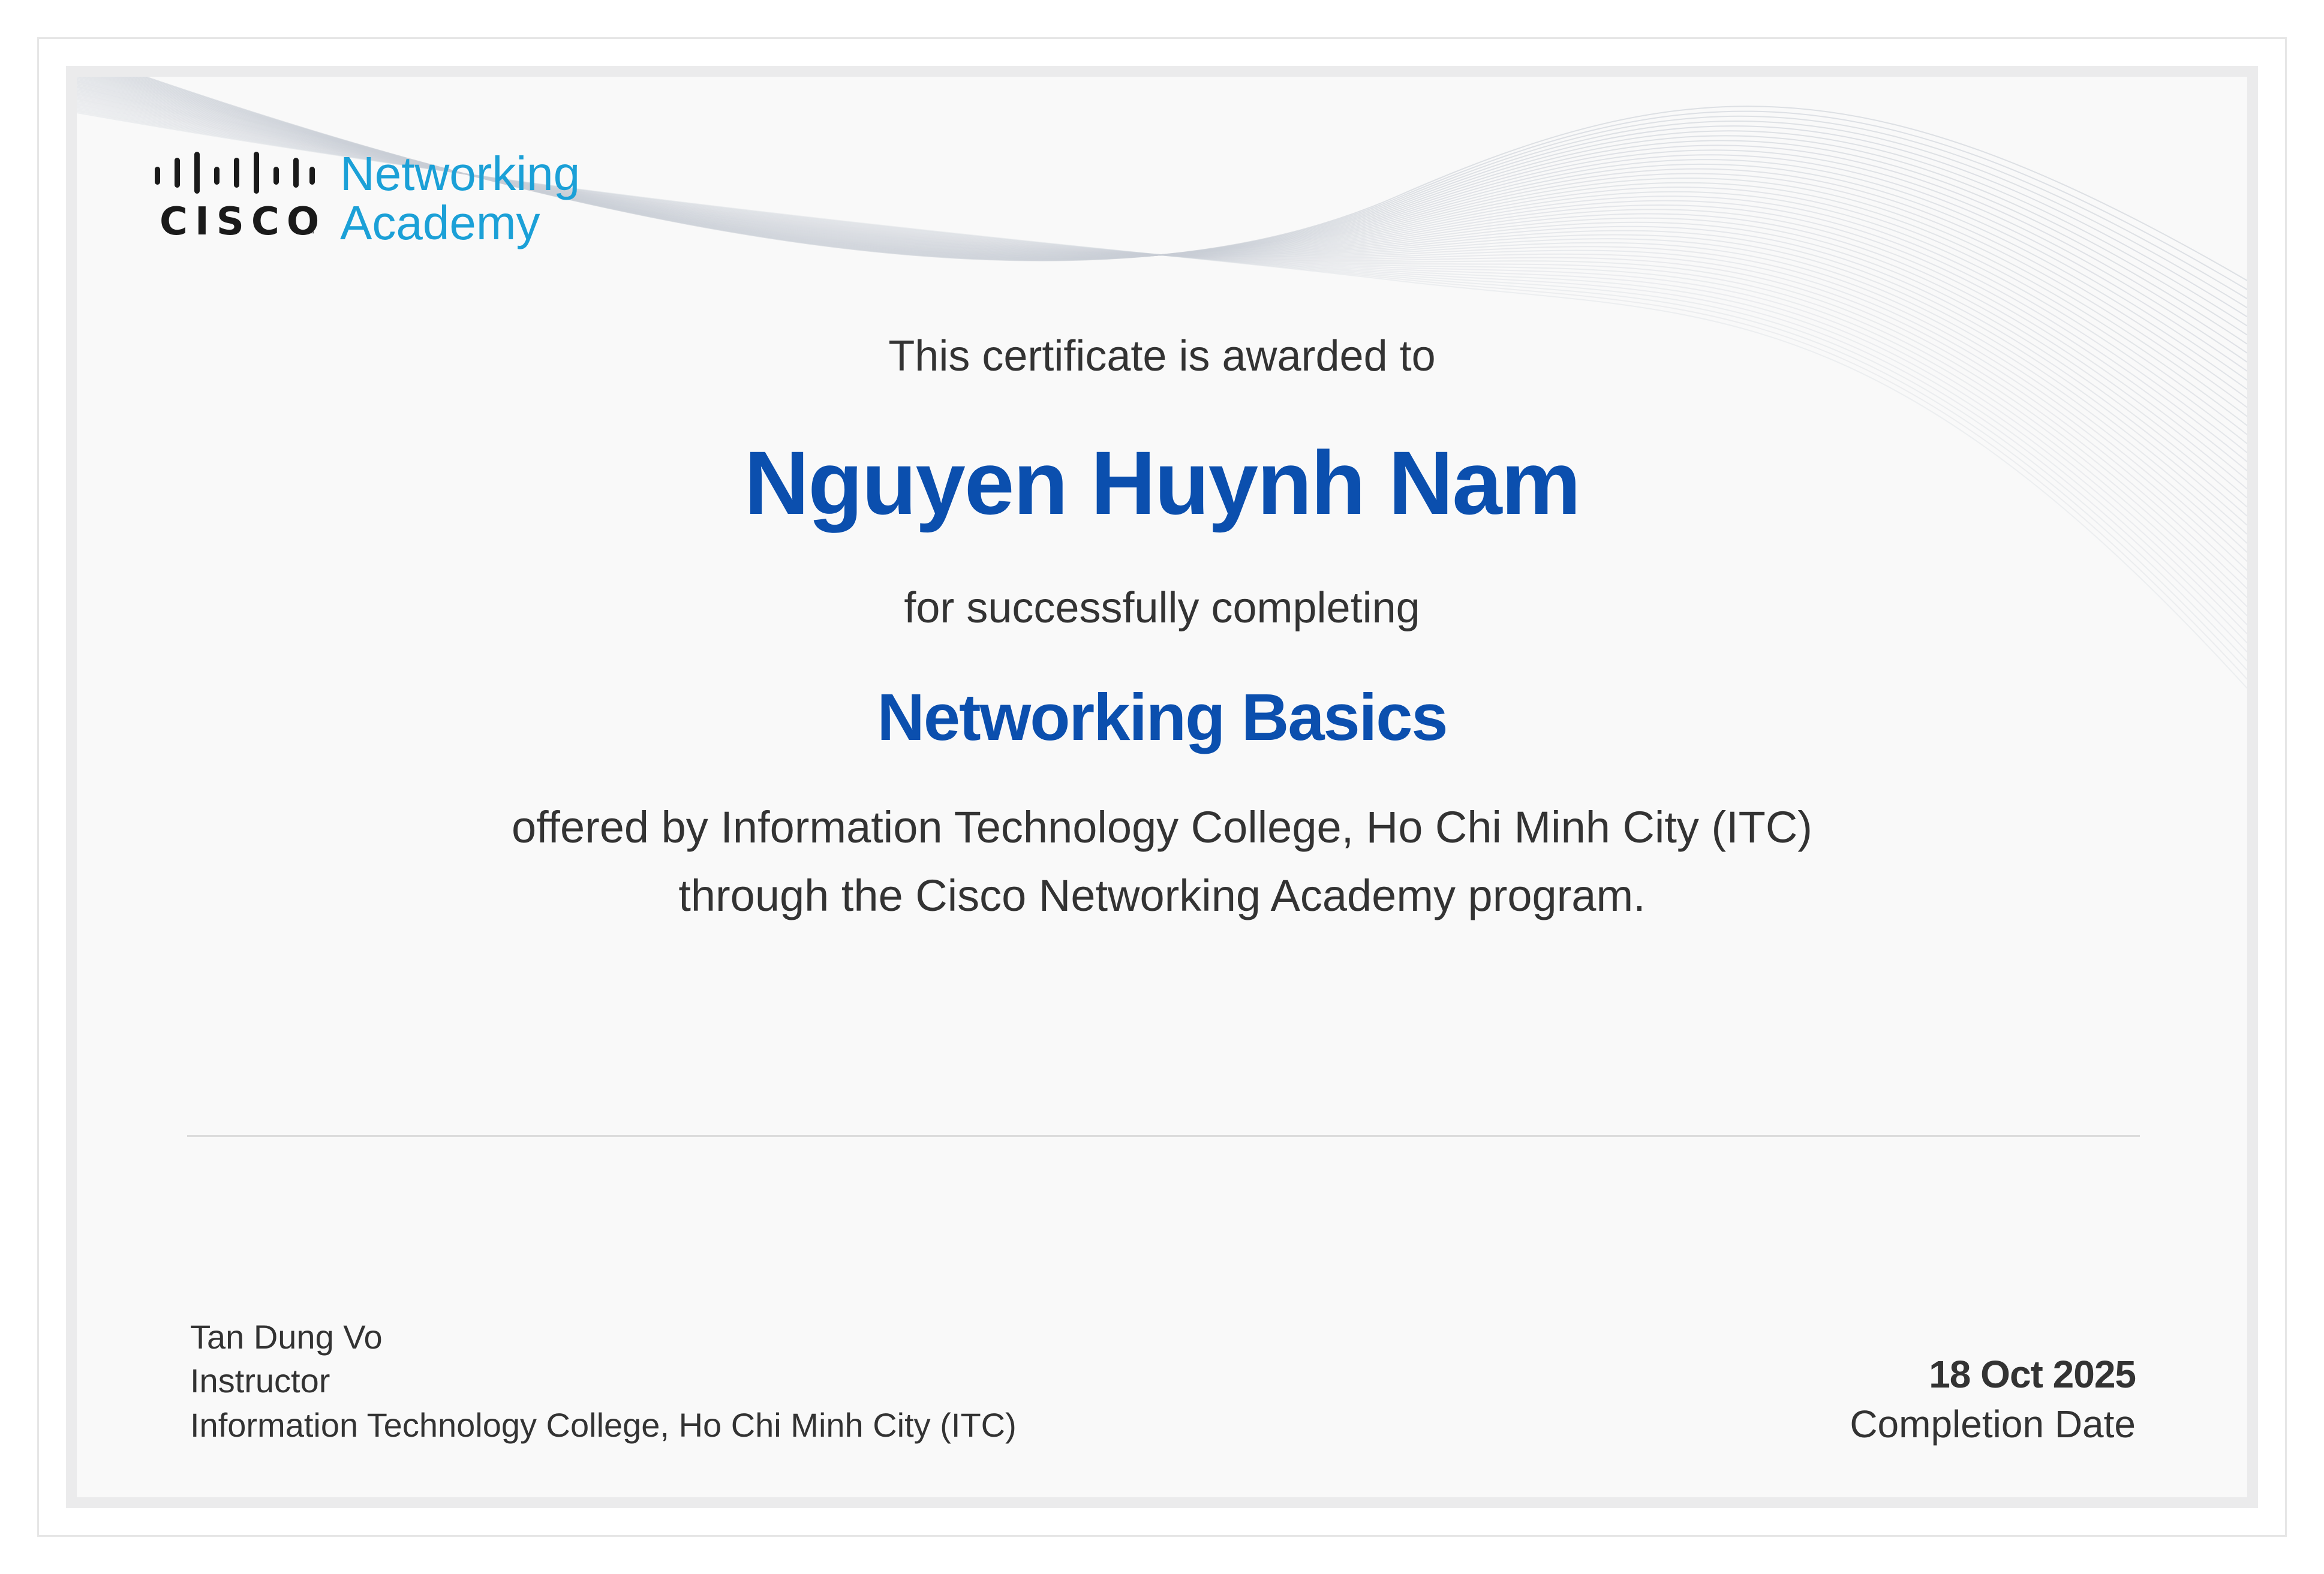  Describe the element at coordinates (243, 222) in the screenshot. I see `cisco-wordmark: CISCO` at that location.